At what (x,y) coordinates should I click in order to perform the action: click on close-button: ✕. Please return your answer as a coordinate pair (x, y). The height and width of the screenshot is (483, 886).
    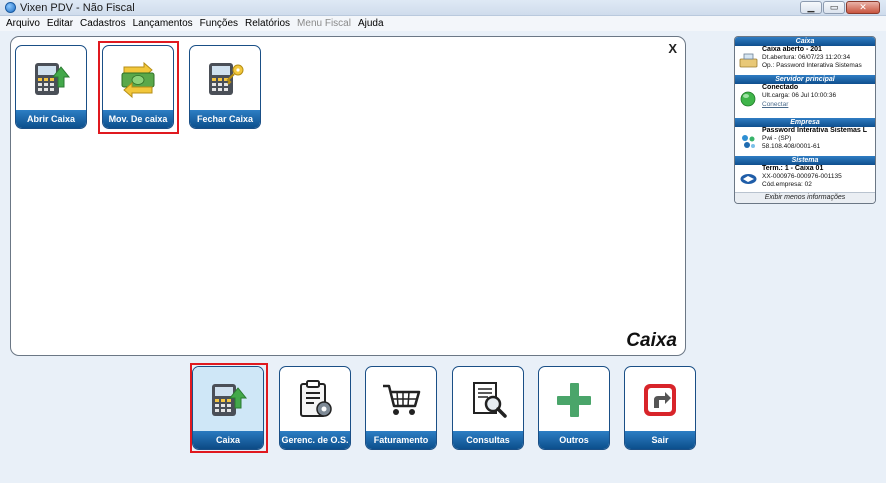
    Looking at the image, I should click on (863, 7).